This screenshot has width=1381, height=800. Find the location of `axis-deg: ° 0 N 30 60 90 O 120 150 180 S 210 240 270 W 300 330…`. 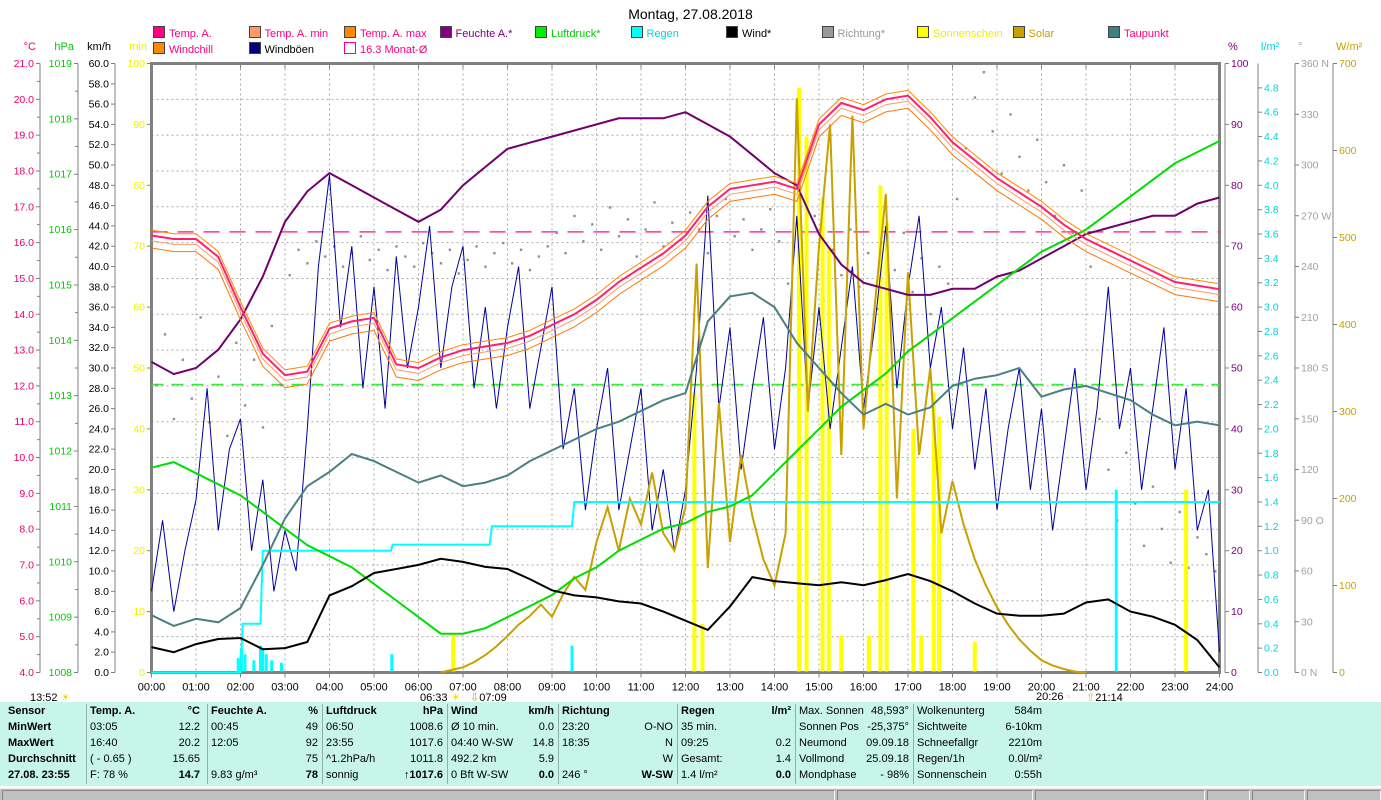

axis-deg: ° 0 N 30 60 90 O 120 150 180 S 210 240 270 W 300 330… is located at coordinates (1312, 360).